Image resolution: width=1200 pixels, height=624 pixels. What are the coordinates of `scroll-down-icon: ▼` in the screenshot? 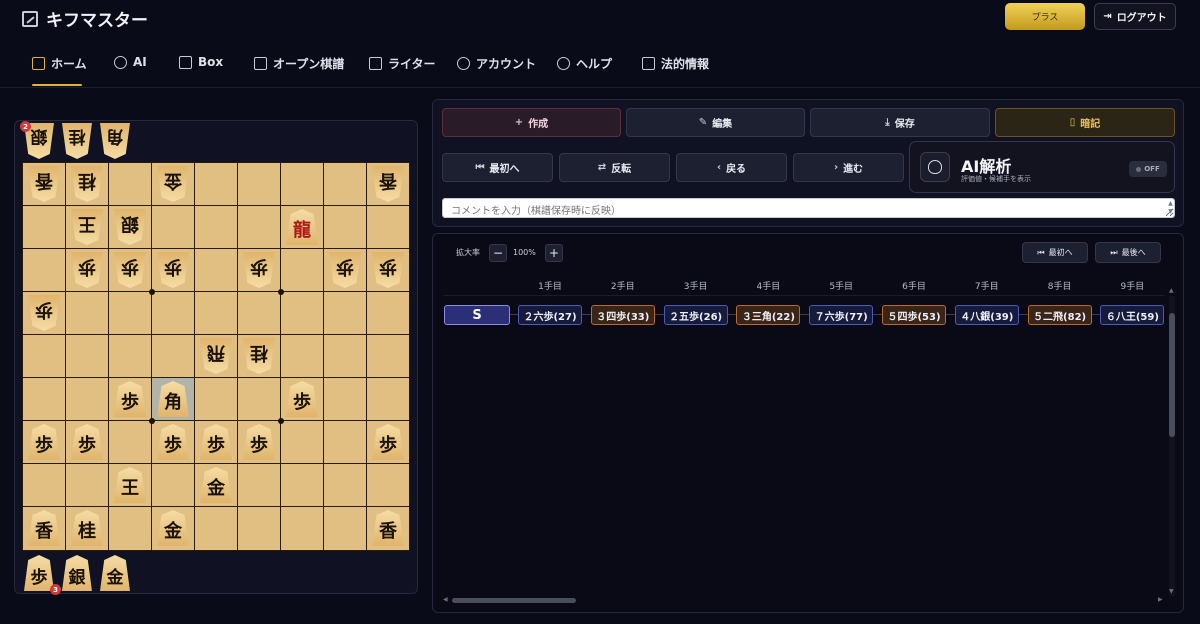 It's located at (1171, 591).